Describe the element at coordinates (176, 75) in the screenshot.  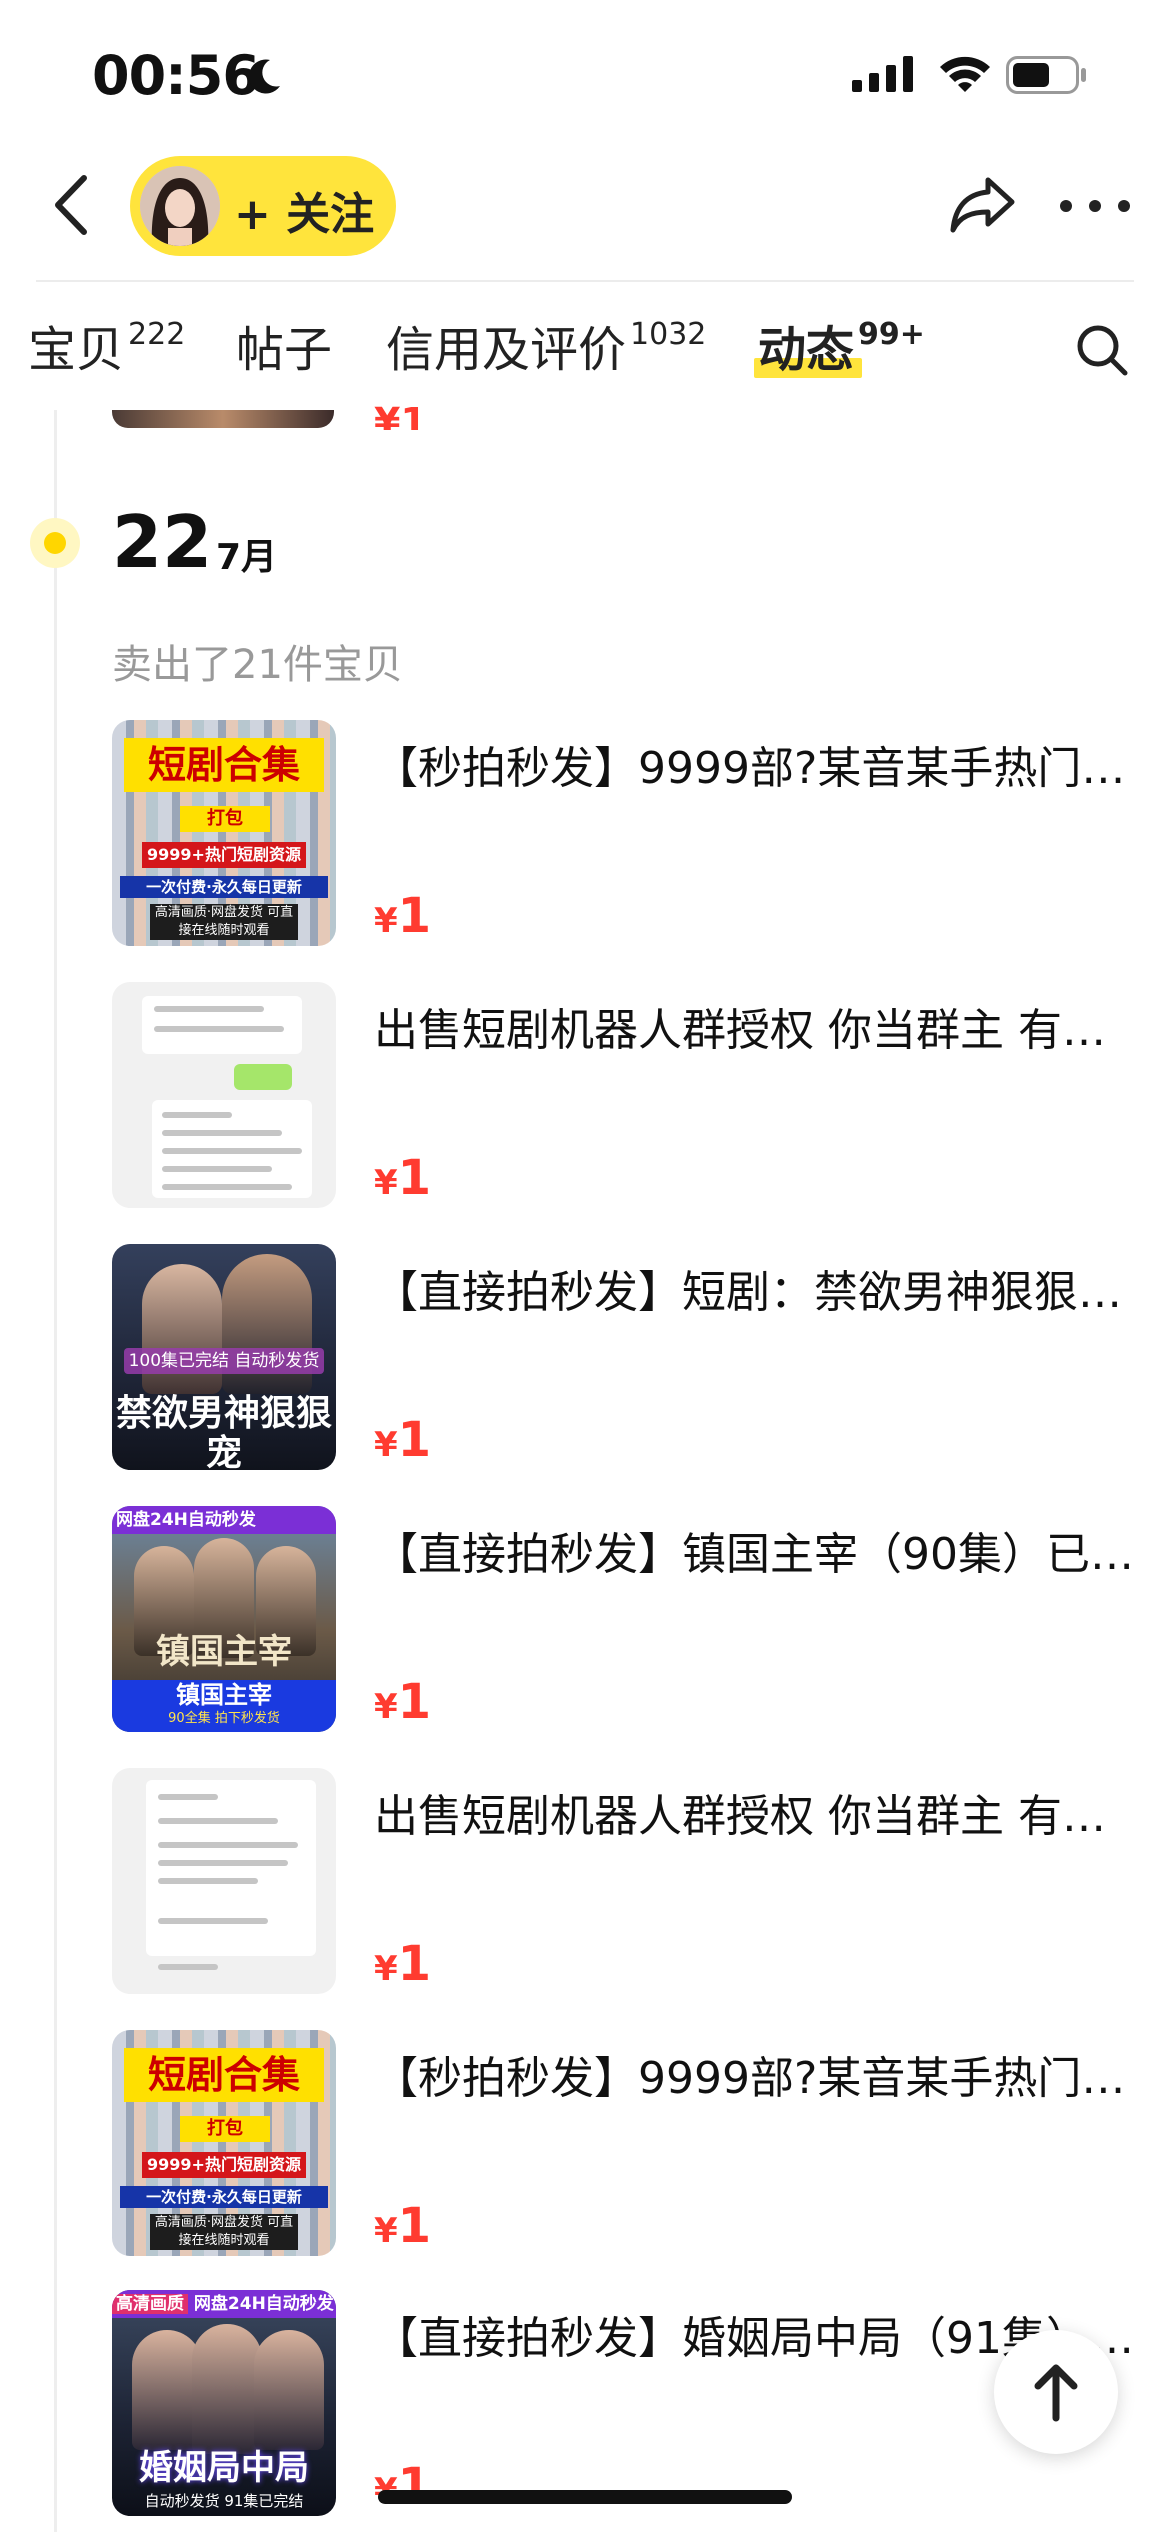
I see `status-time: 00:56` at that location.